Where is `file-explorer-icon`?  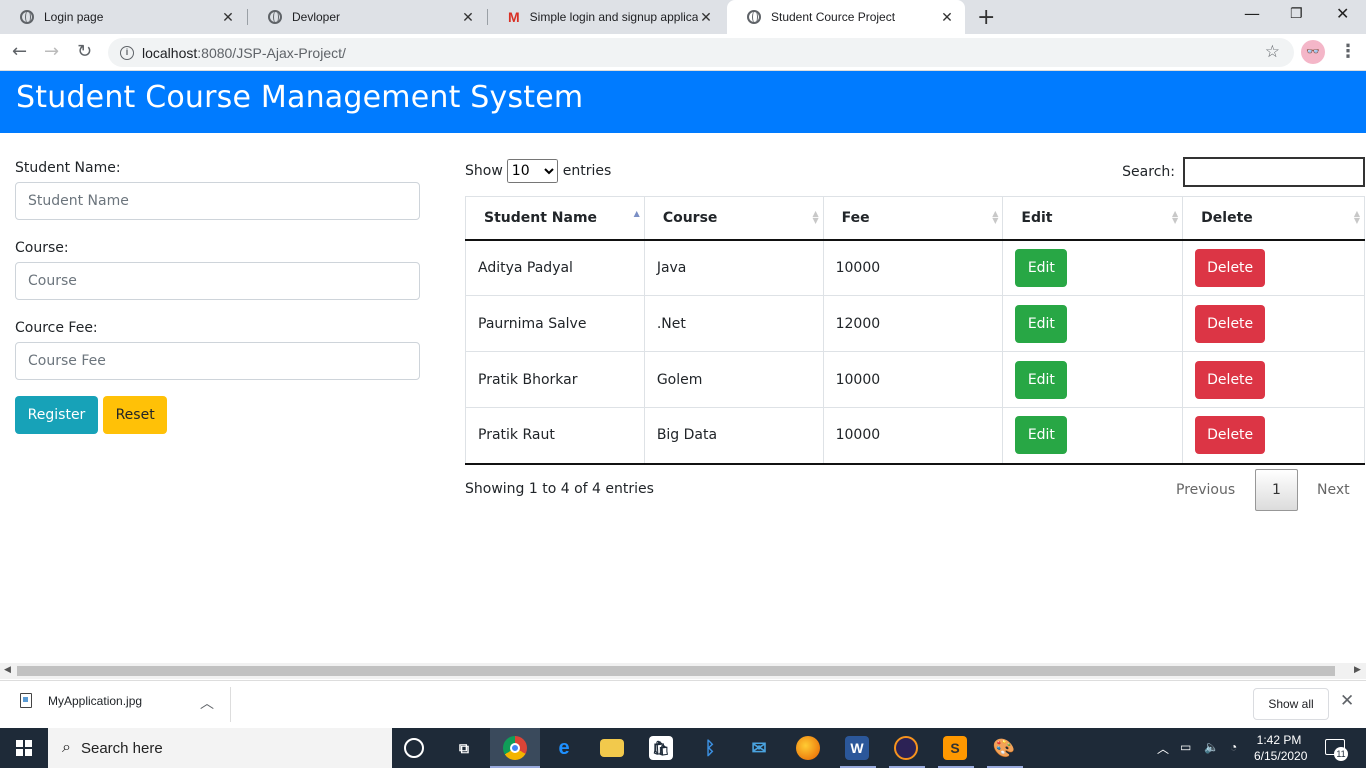 file-explorer-icon is located at coordinates (612, 748).